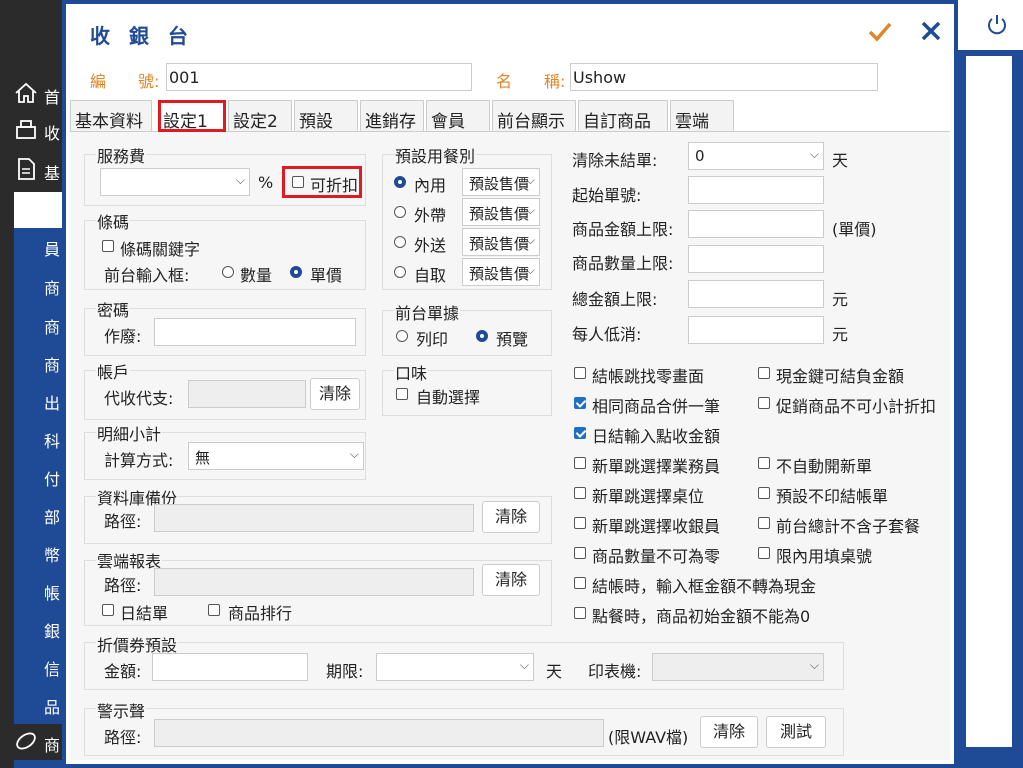 The height and width of the screenshot is (768, 1023). What do you see at coordinates (756, 259) in the screenshot?
I see `qty-limit-input` at bounding box center [756, 259].